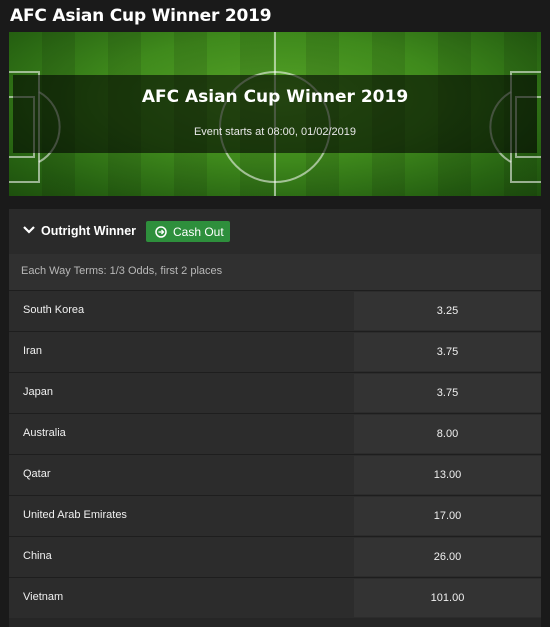  What do you see at coordinates (38, 392) in the screenshot?
I see `runner-name: Japan` at bounding box center [38, 392].